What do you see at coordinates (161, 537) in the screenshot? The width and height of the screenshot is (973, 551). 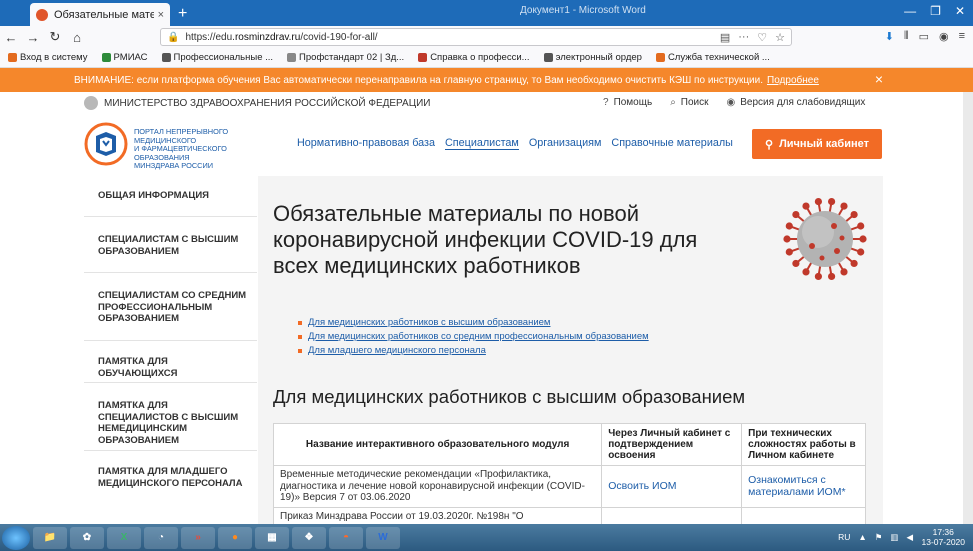 I see `taskbar-app-icon: ◔` at bounding box center [161, 537].